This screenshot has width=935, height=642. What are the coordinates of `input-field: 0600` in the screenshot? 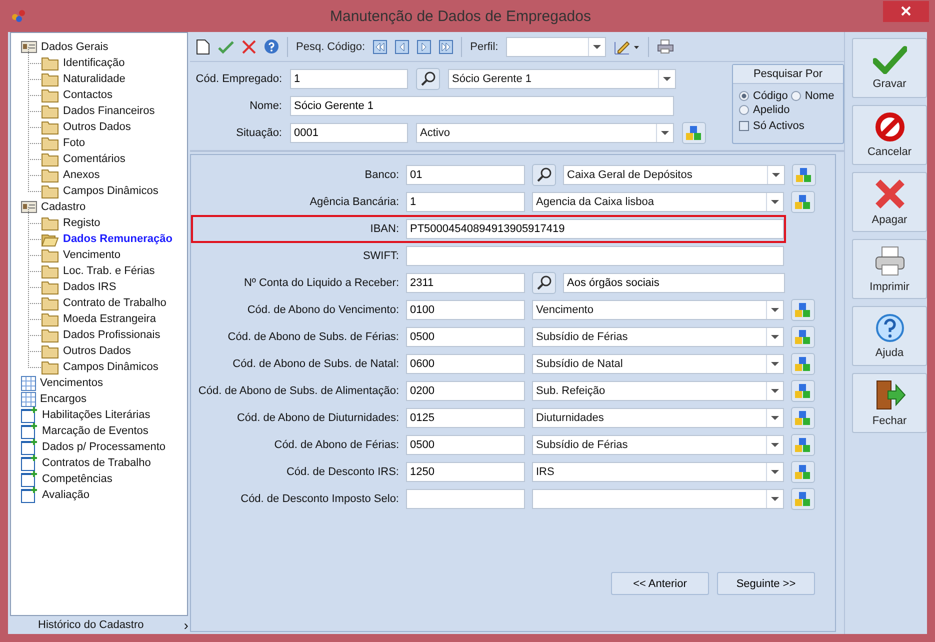 It's located at (465, 364).